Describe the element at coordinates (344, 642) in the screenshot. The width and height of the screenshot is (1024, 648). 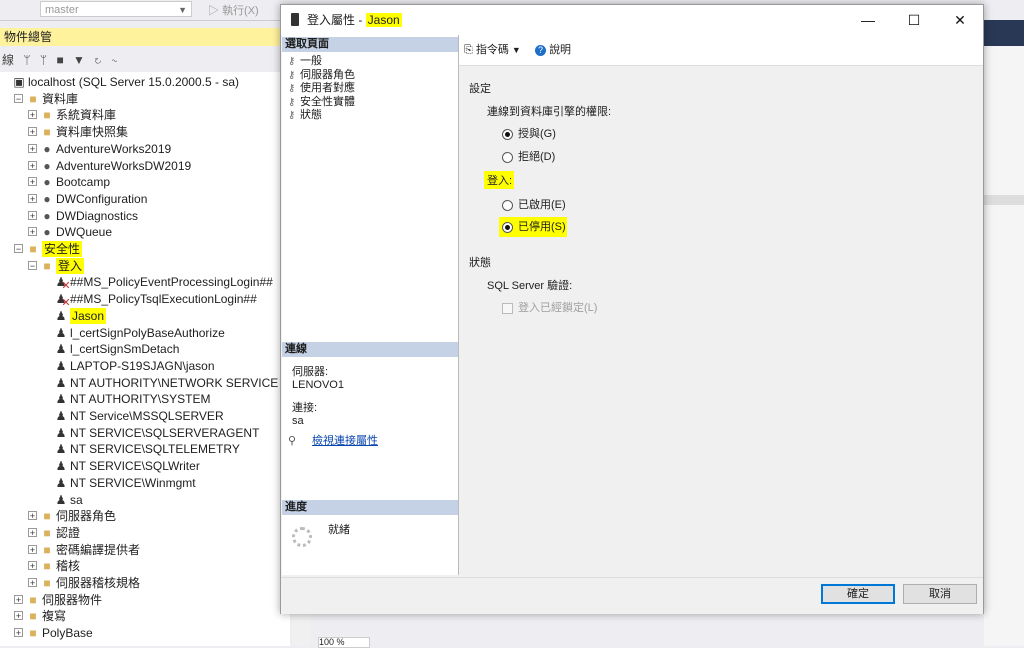
I see `zoom-selector: 100 %` at that location.